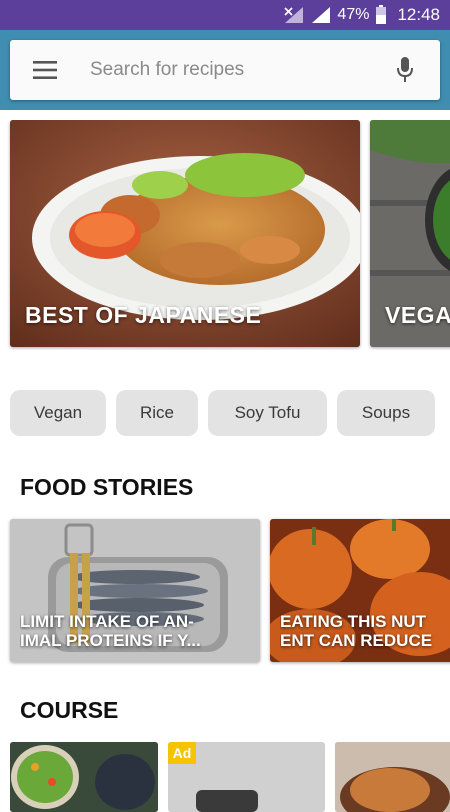  I want to click on status-bar: 47% 12:48, so click(225, 15).